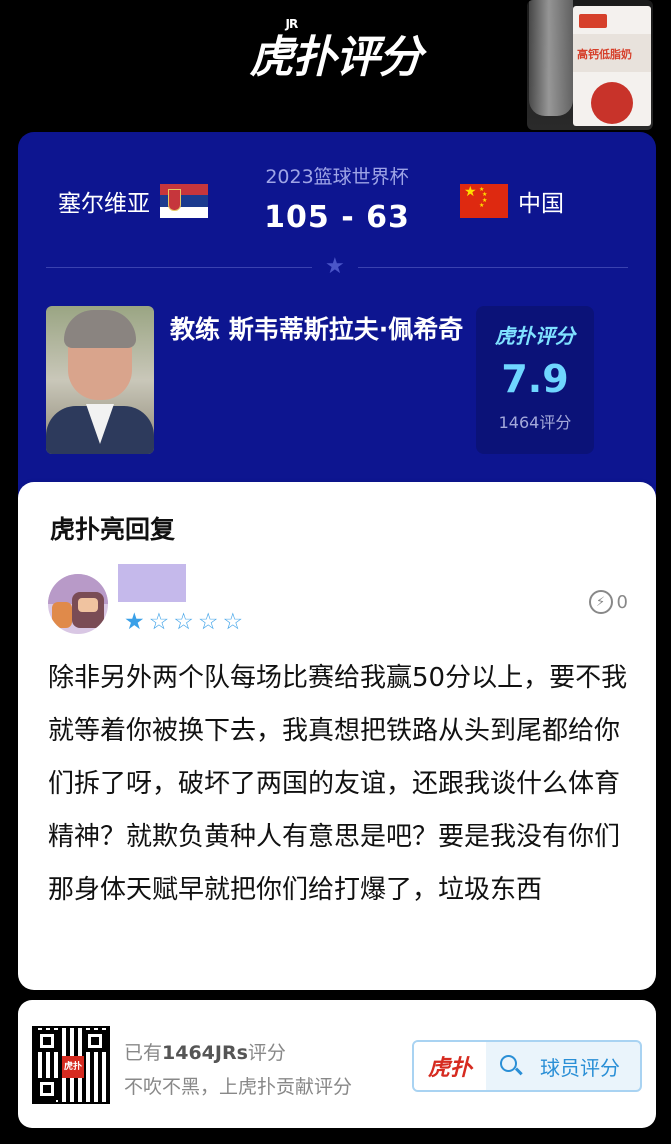  What do you see at coordinates (511, 1066) in the screenshot?
I see `search-icon` at bounding box center [511, 1066].